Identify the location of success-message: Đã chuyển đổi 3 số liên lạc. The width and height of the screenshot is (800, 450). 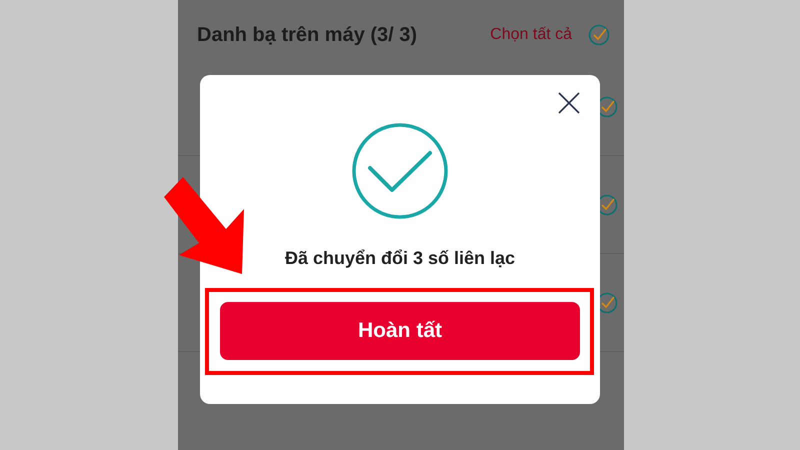
(400, 258).